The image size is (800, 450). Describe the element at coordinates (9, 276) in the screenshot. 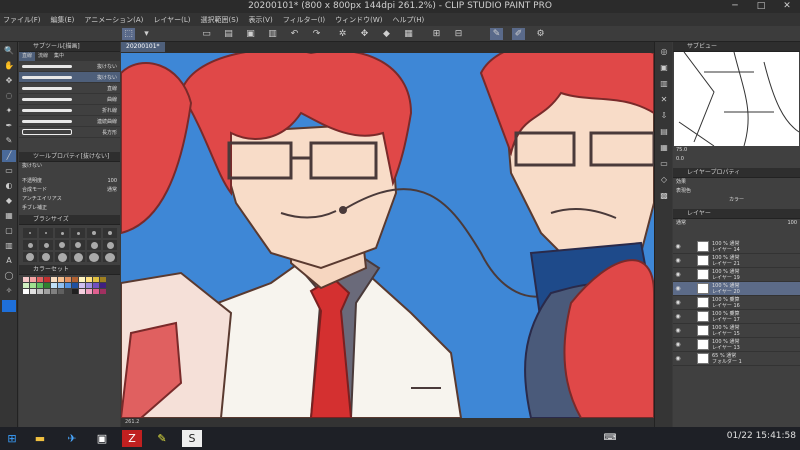

I see `balloon-icon: ◯` at that location.